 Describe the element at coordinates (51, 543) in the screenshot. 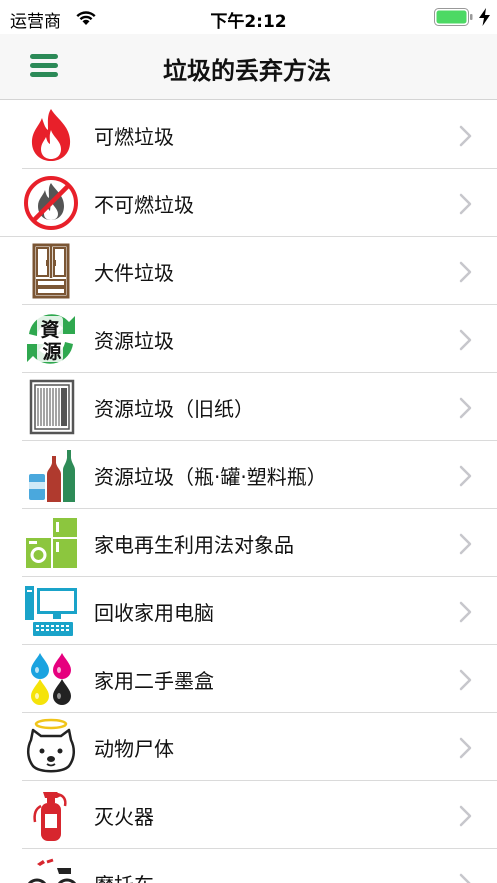

I see `appliances-icon` at that location.